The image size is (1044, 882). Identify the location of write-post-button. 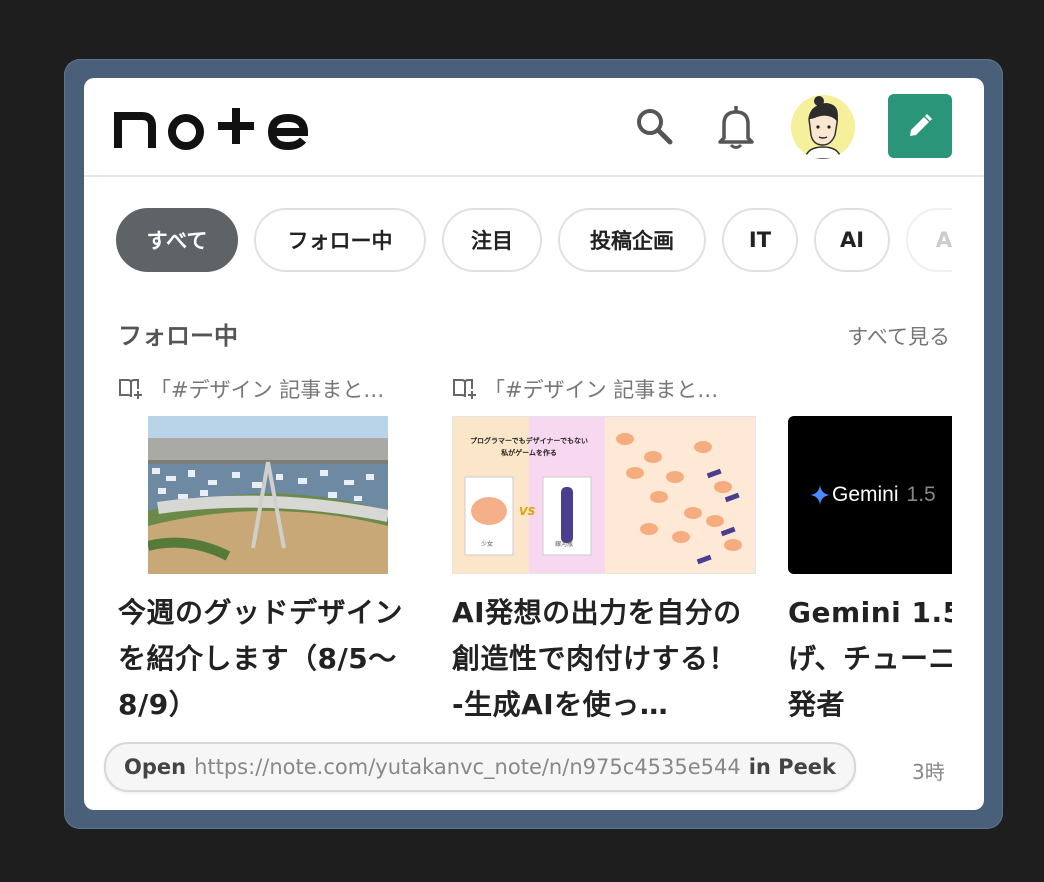
(920, 126).